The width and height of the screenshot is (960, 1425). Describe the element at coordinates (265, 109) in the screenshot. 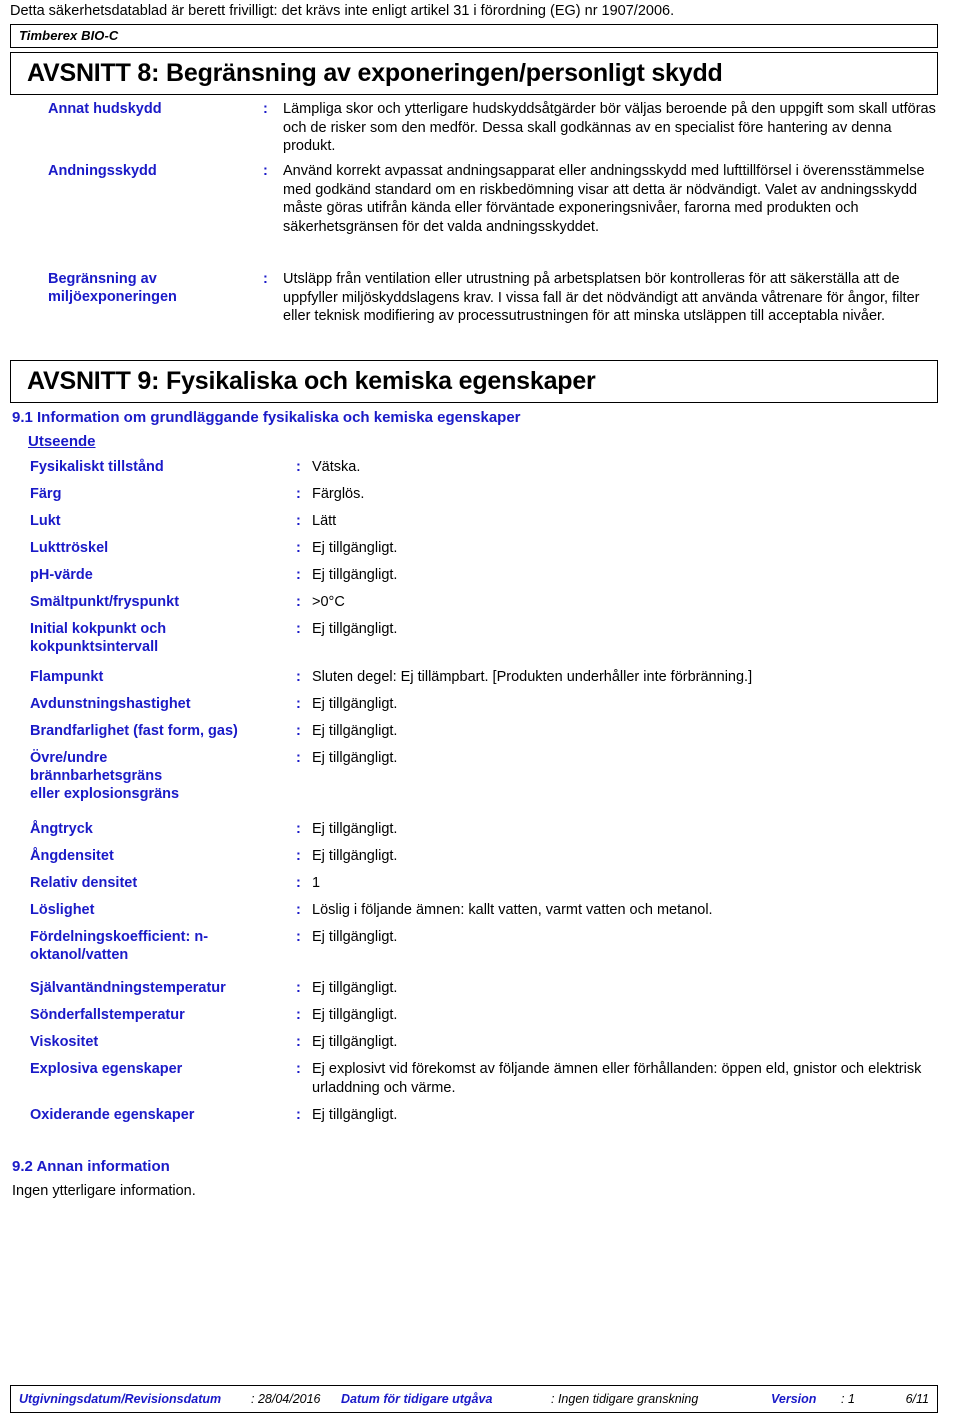

I see `annat-hudskydd-colon: :` at that location.